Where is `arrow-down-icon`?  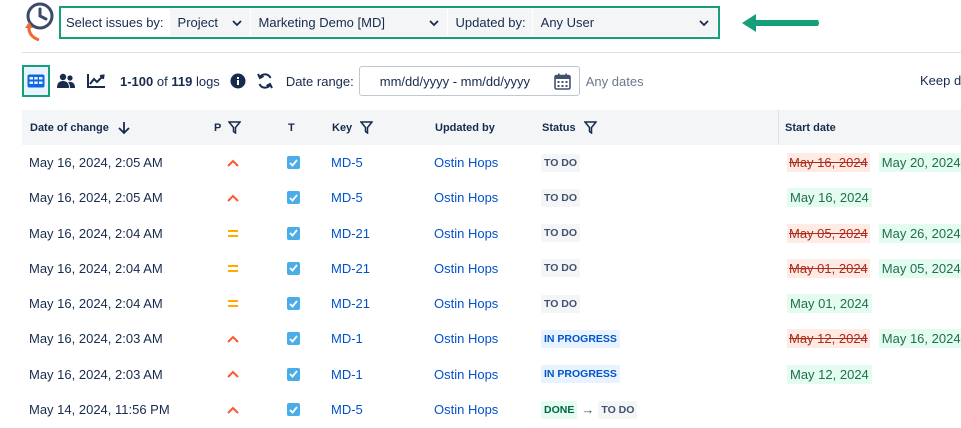 arrow-down-icon is located at coordinates (124, 128).